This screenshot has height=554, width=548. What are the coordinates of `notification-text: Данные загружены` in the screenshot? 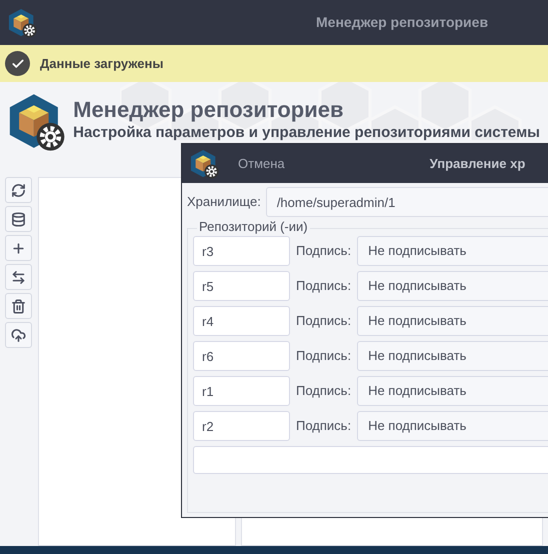 It's located at (102, 63).